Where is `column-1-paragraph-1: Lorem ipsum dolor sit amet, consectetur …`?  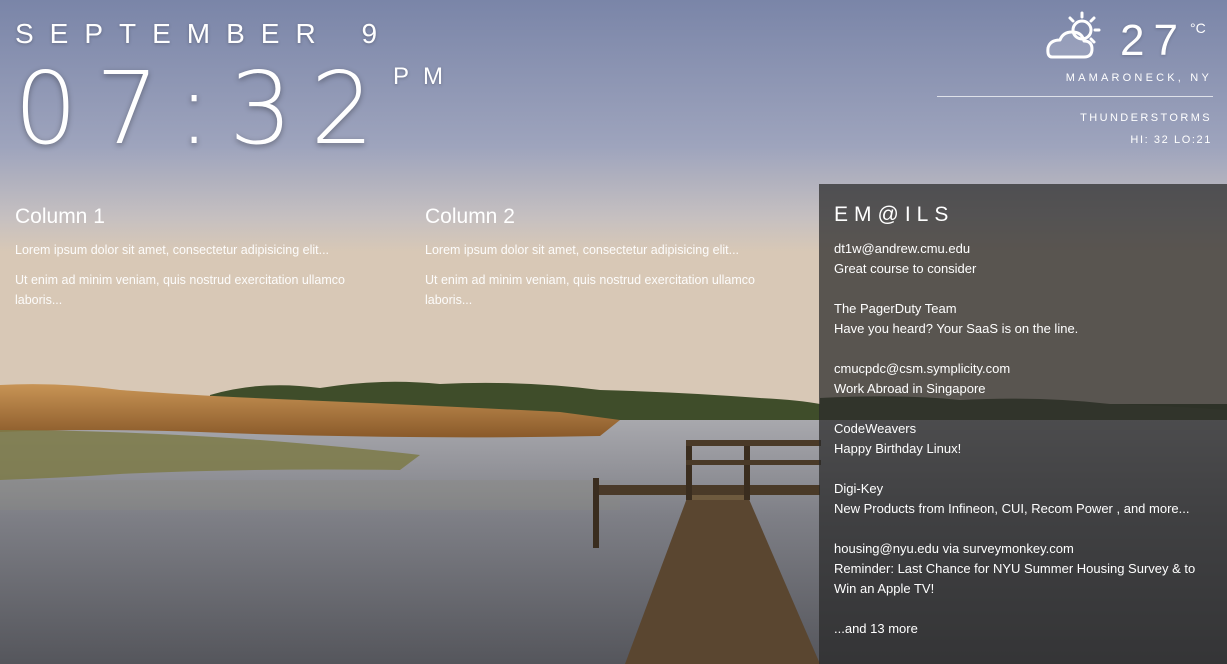
column-1-paragraph-1: Lorem ipsum dolor sit amet, consectetur … is located at coordinates (172, 250).